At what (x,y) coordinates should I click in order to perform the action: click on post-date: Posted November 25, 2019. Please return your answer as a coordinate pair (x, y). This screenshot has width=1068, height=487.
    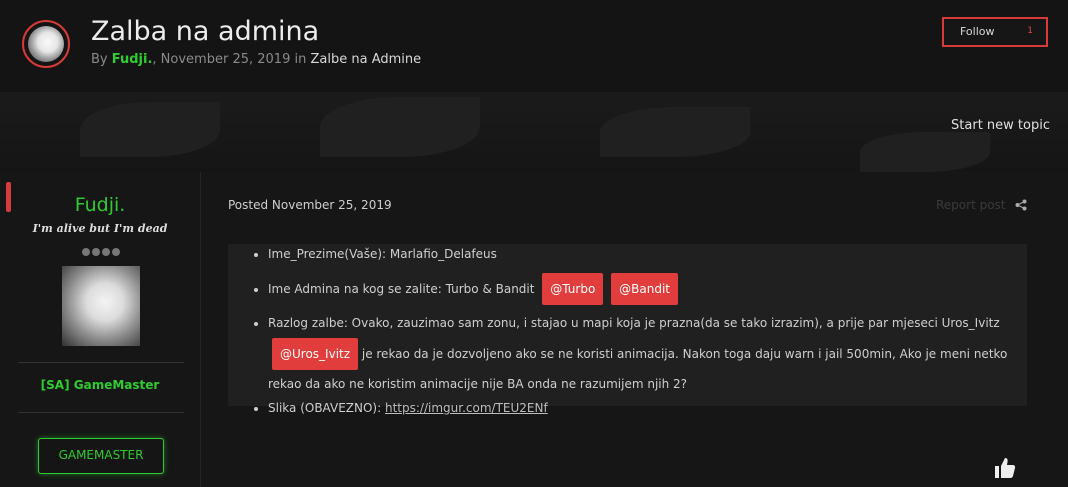
    Looking at the image, I should click on (310, 205).